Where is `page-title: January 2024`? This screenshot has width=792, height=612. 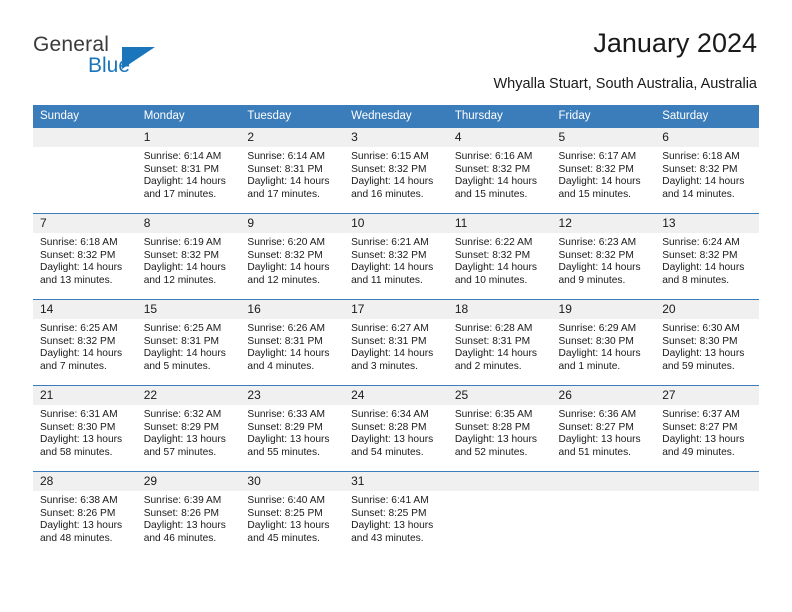
page-title: January 2024 is located at coordinates (675, 43).